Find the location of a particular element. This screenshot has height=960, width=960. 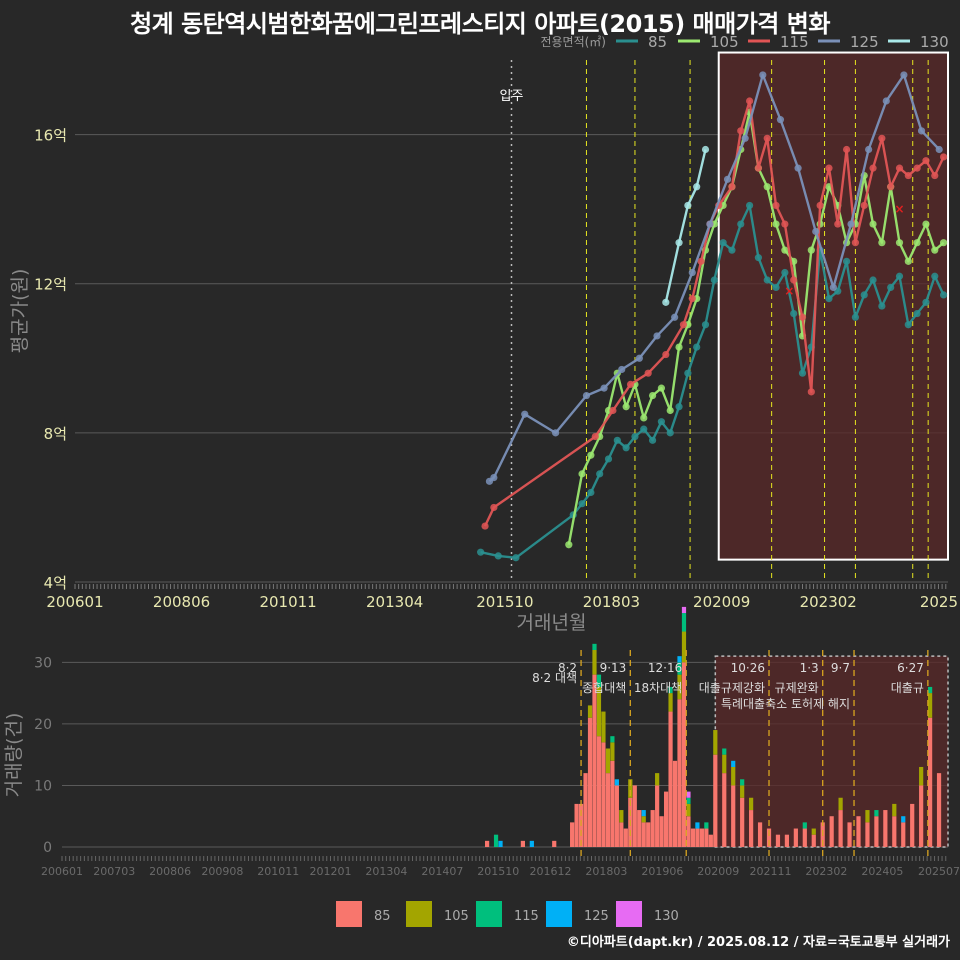

event-label: 대출규 is located at coordinates (907, 688).